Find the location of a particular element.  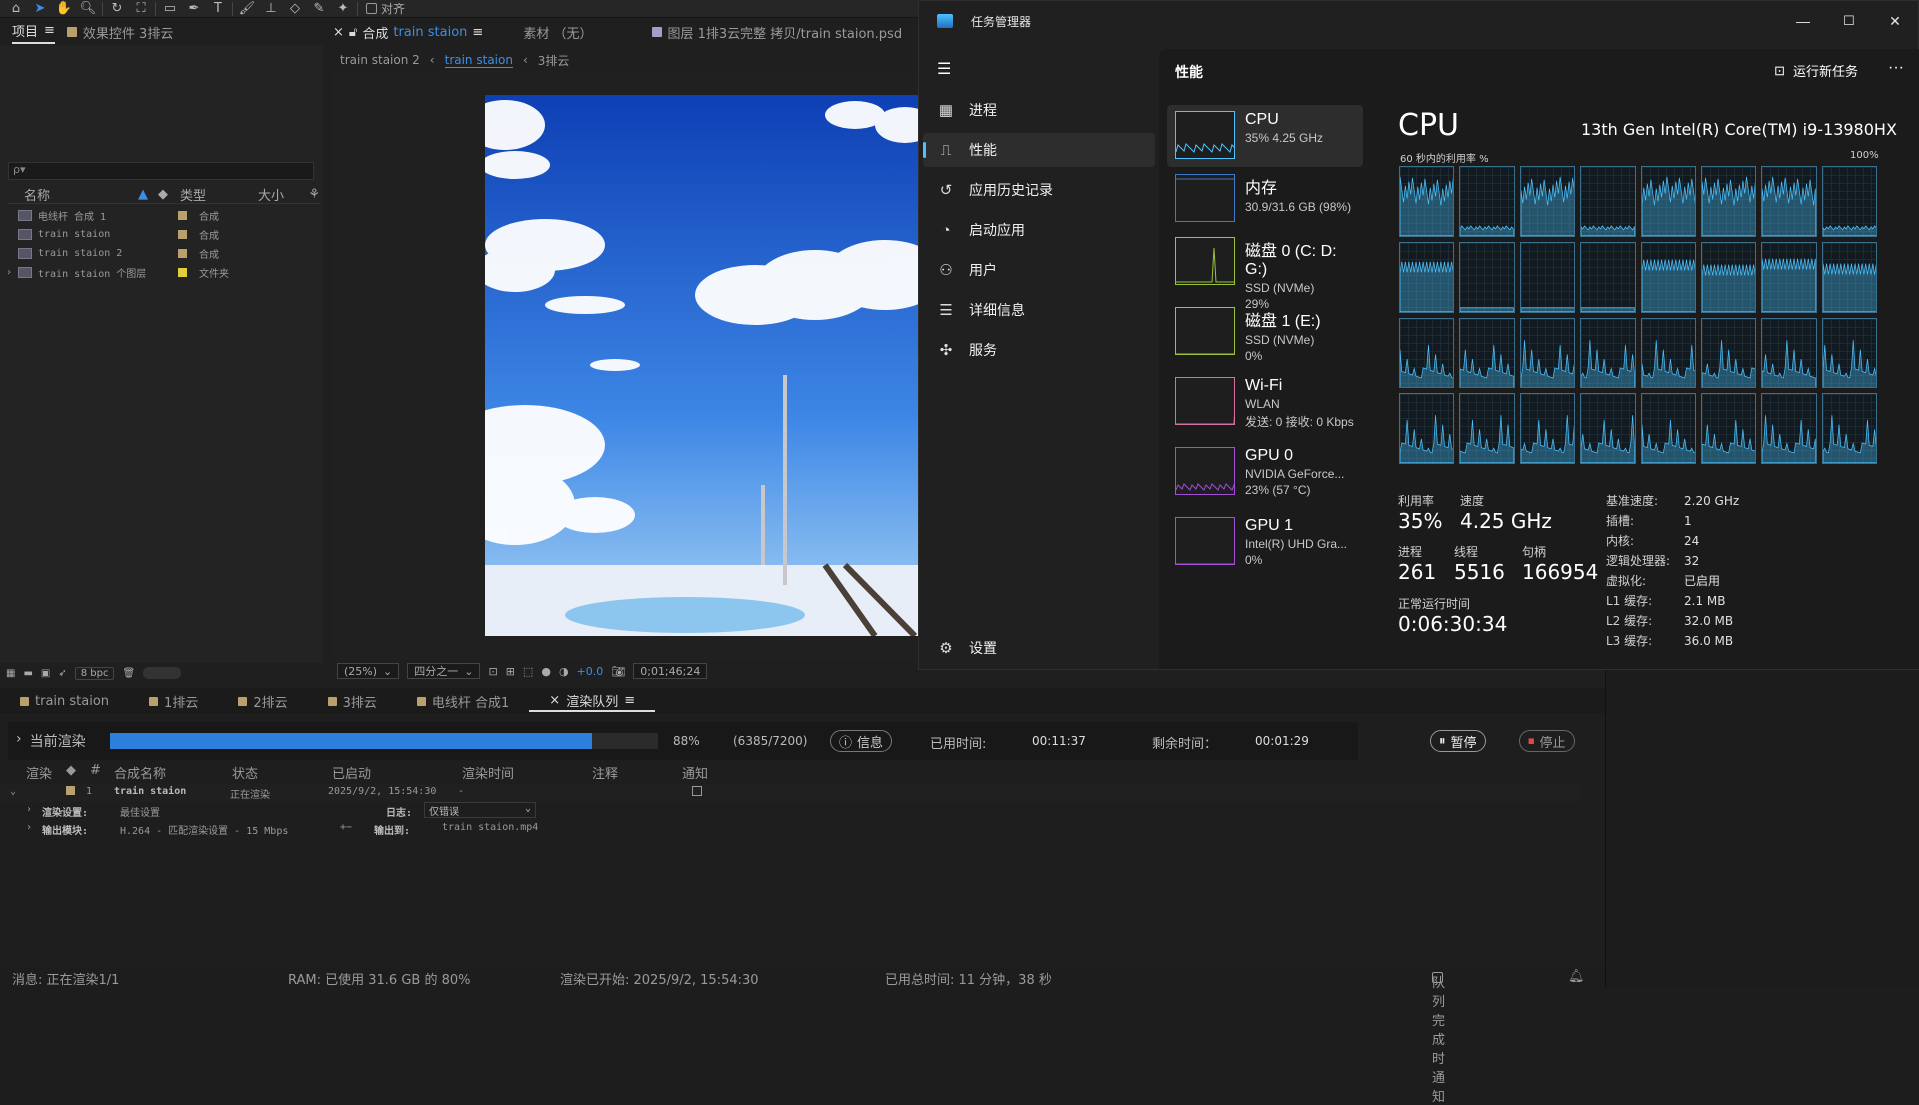

tab-timeline: 1排云 is located at coordinates (173, 701).